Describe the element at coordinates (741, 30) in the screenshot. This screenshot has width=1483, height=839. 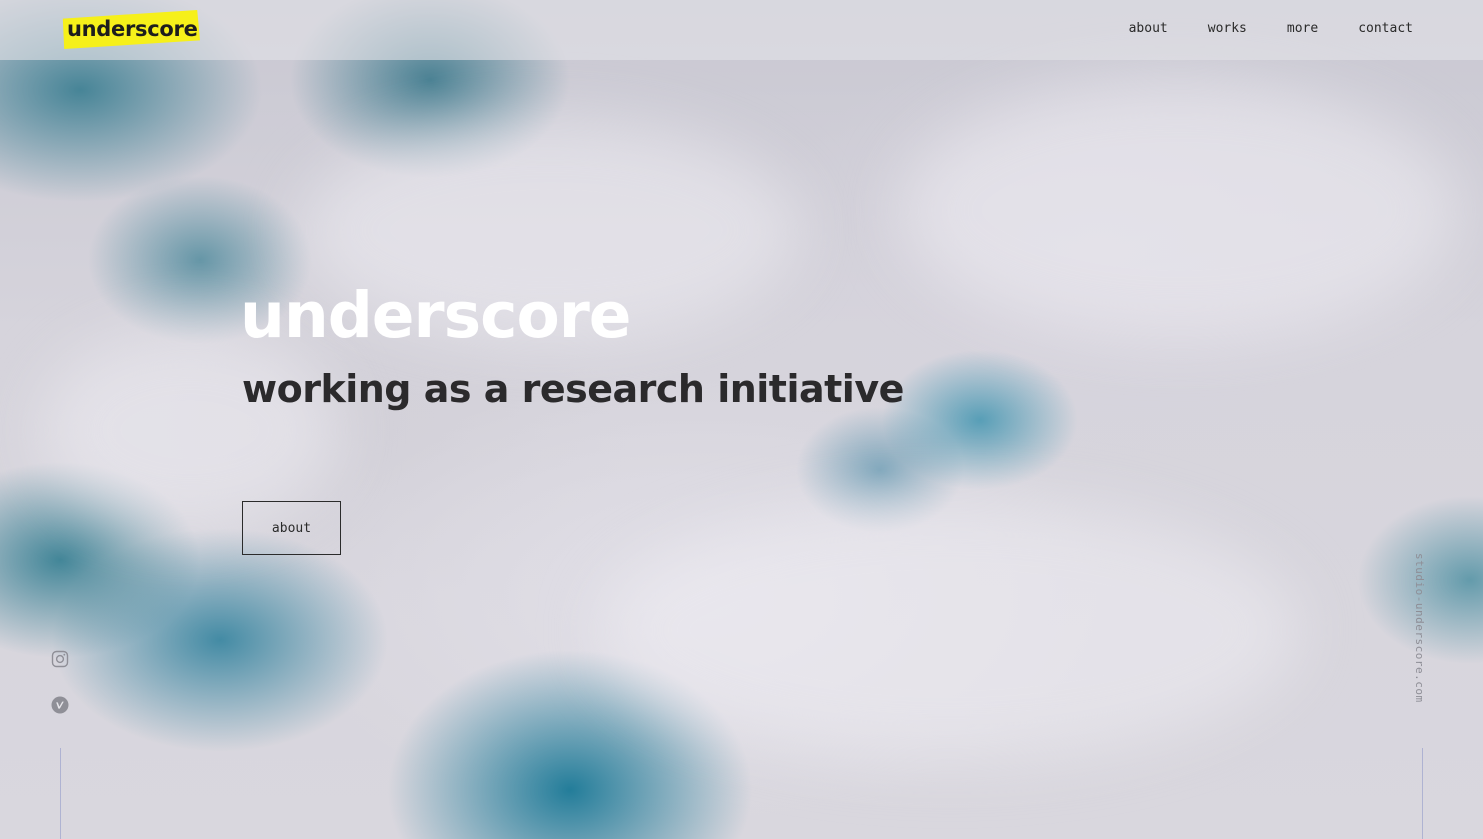
I see `top-bar: underscore about works more contact` at that location.